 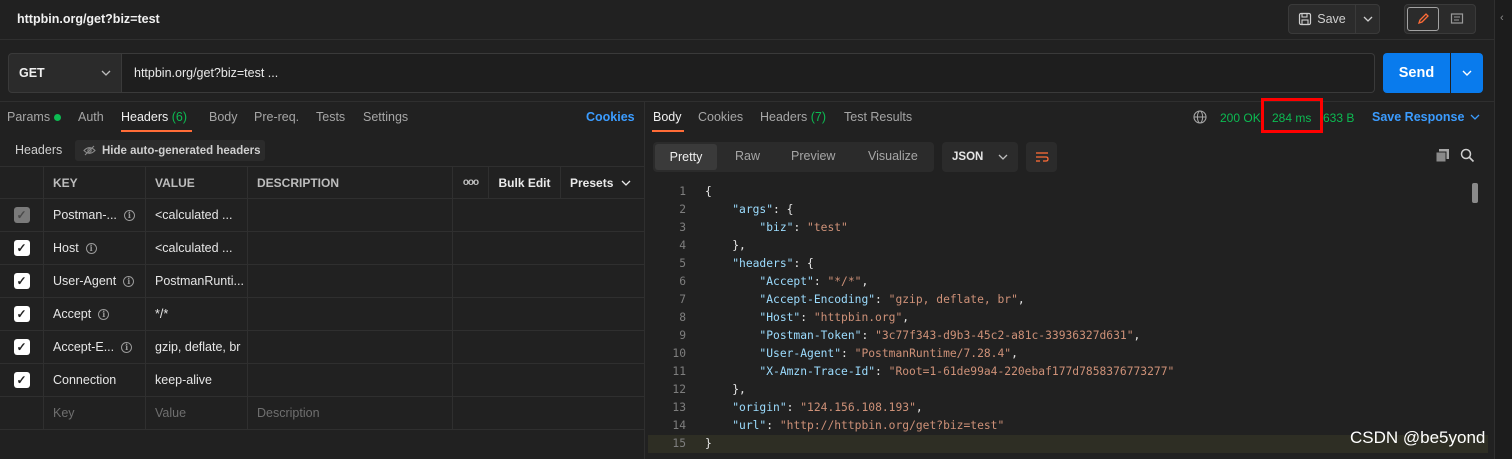 What do you see at coordinates (95, 215) in the screenshot?
I see `key-cell: Postman-... i` at bounding box center [95, 215].